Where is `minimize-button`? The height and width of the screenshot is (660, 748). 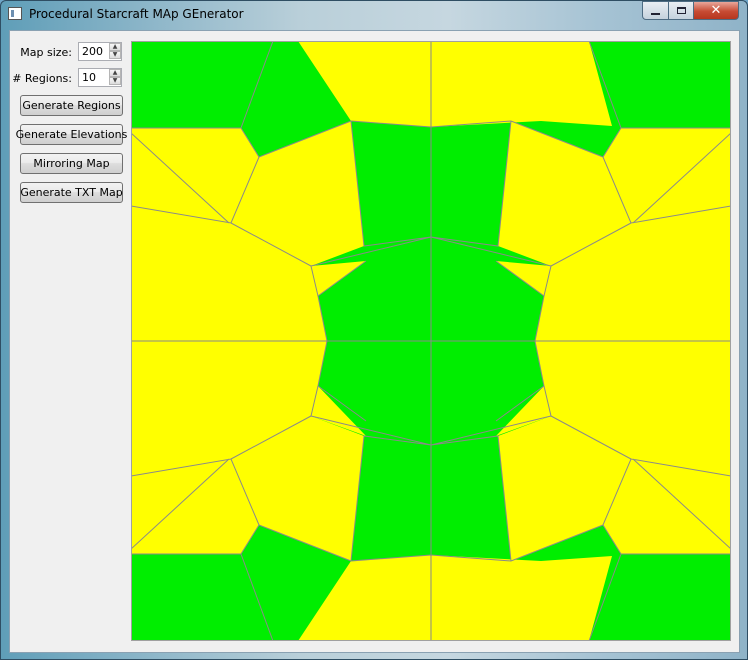
minimize-button is located at coordinates (655, 10).